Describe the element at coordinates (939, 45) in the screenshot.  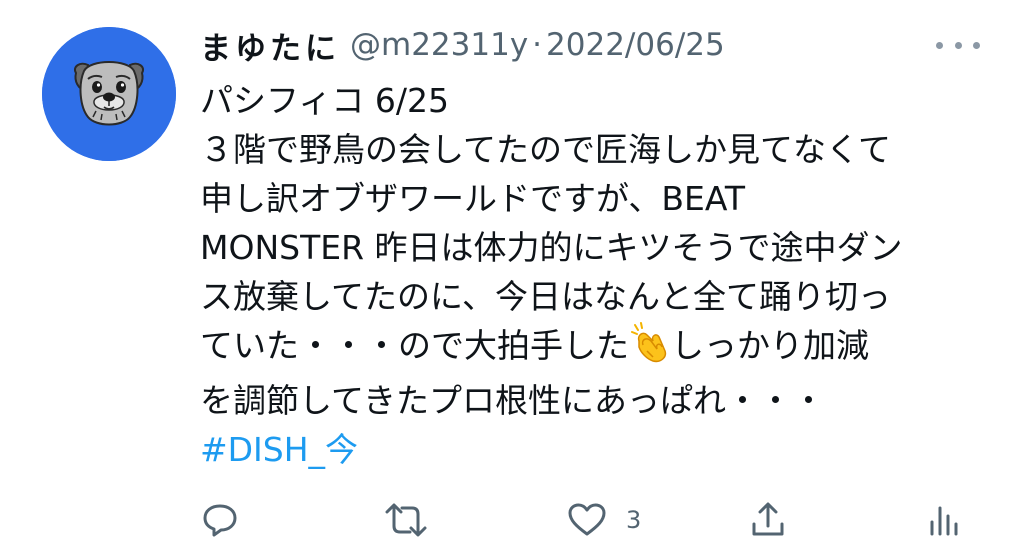
I see `more-horizontal-icon` at that location.